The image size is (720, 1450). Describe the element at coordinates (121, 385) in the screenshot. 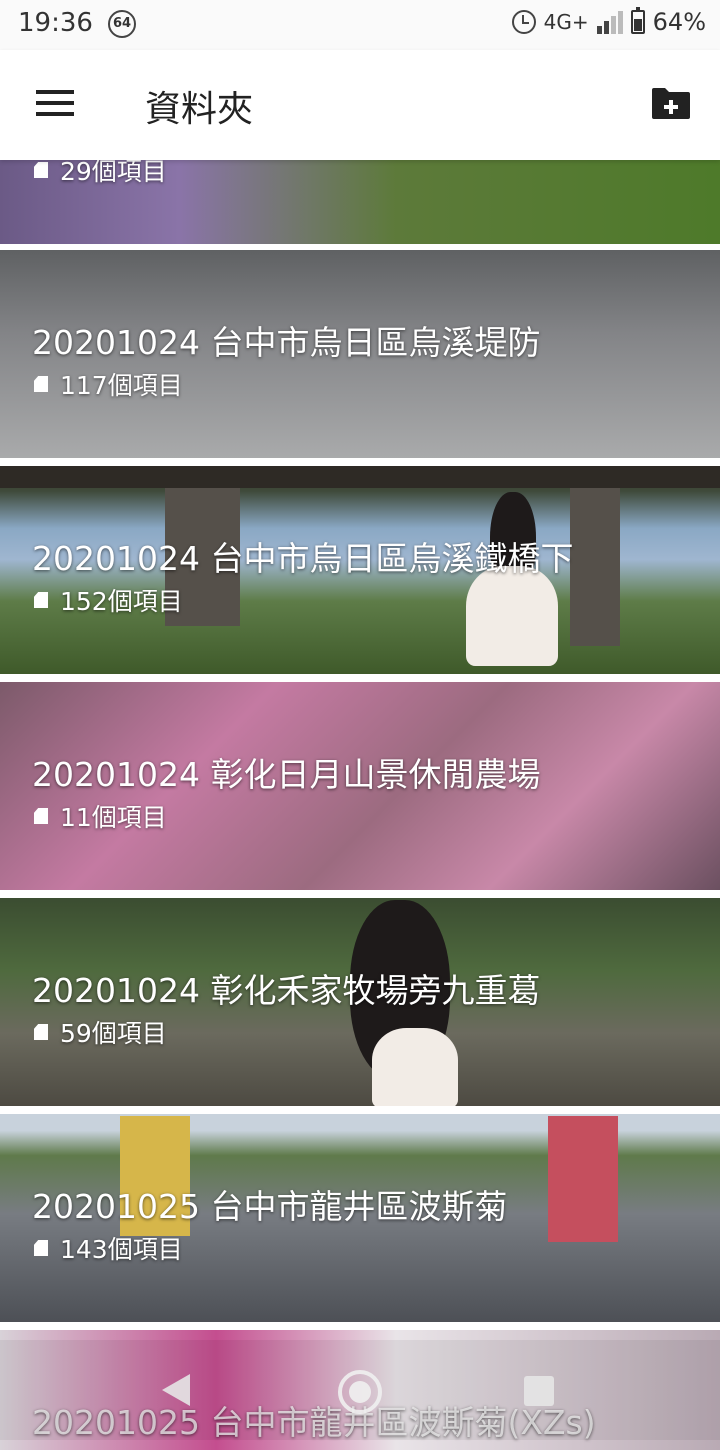

I see `folder-count-text: 117個項目` at that location.